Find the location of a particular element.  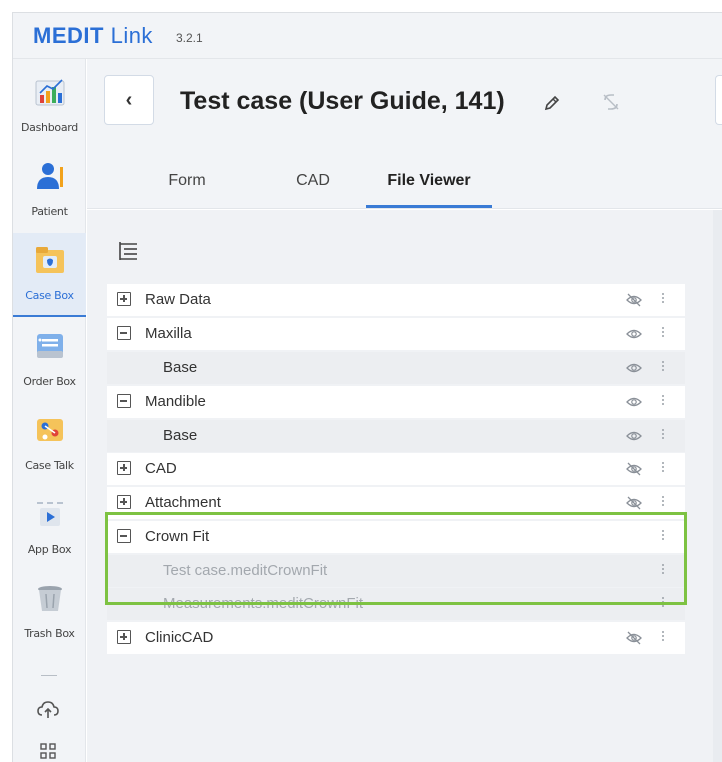

tree-row-label: ClinicCAD is located at coordinates (179, 637).